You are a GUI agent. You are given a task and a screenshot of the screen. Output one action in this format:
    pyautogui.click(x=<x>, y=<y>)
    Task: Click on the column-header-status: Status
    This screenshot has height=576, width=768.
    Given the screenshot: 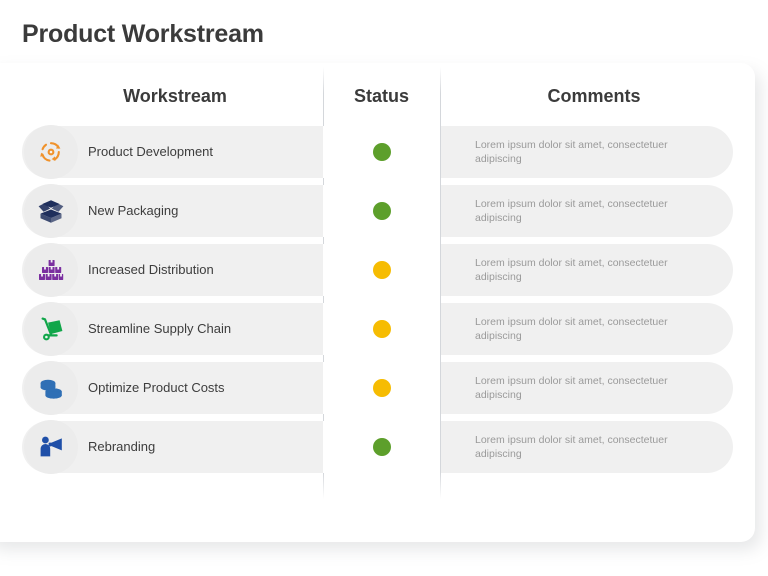 What is the action you would take?
    pyautogui.click(x=381, y=96)
    